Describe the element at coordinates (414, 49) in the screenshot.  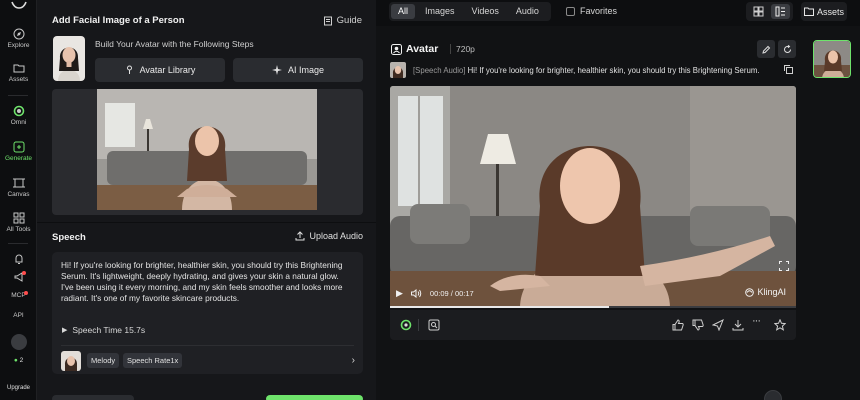
I see `result-card-title: Avatar` at that location.